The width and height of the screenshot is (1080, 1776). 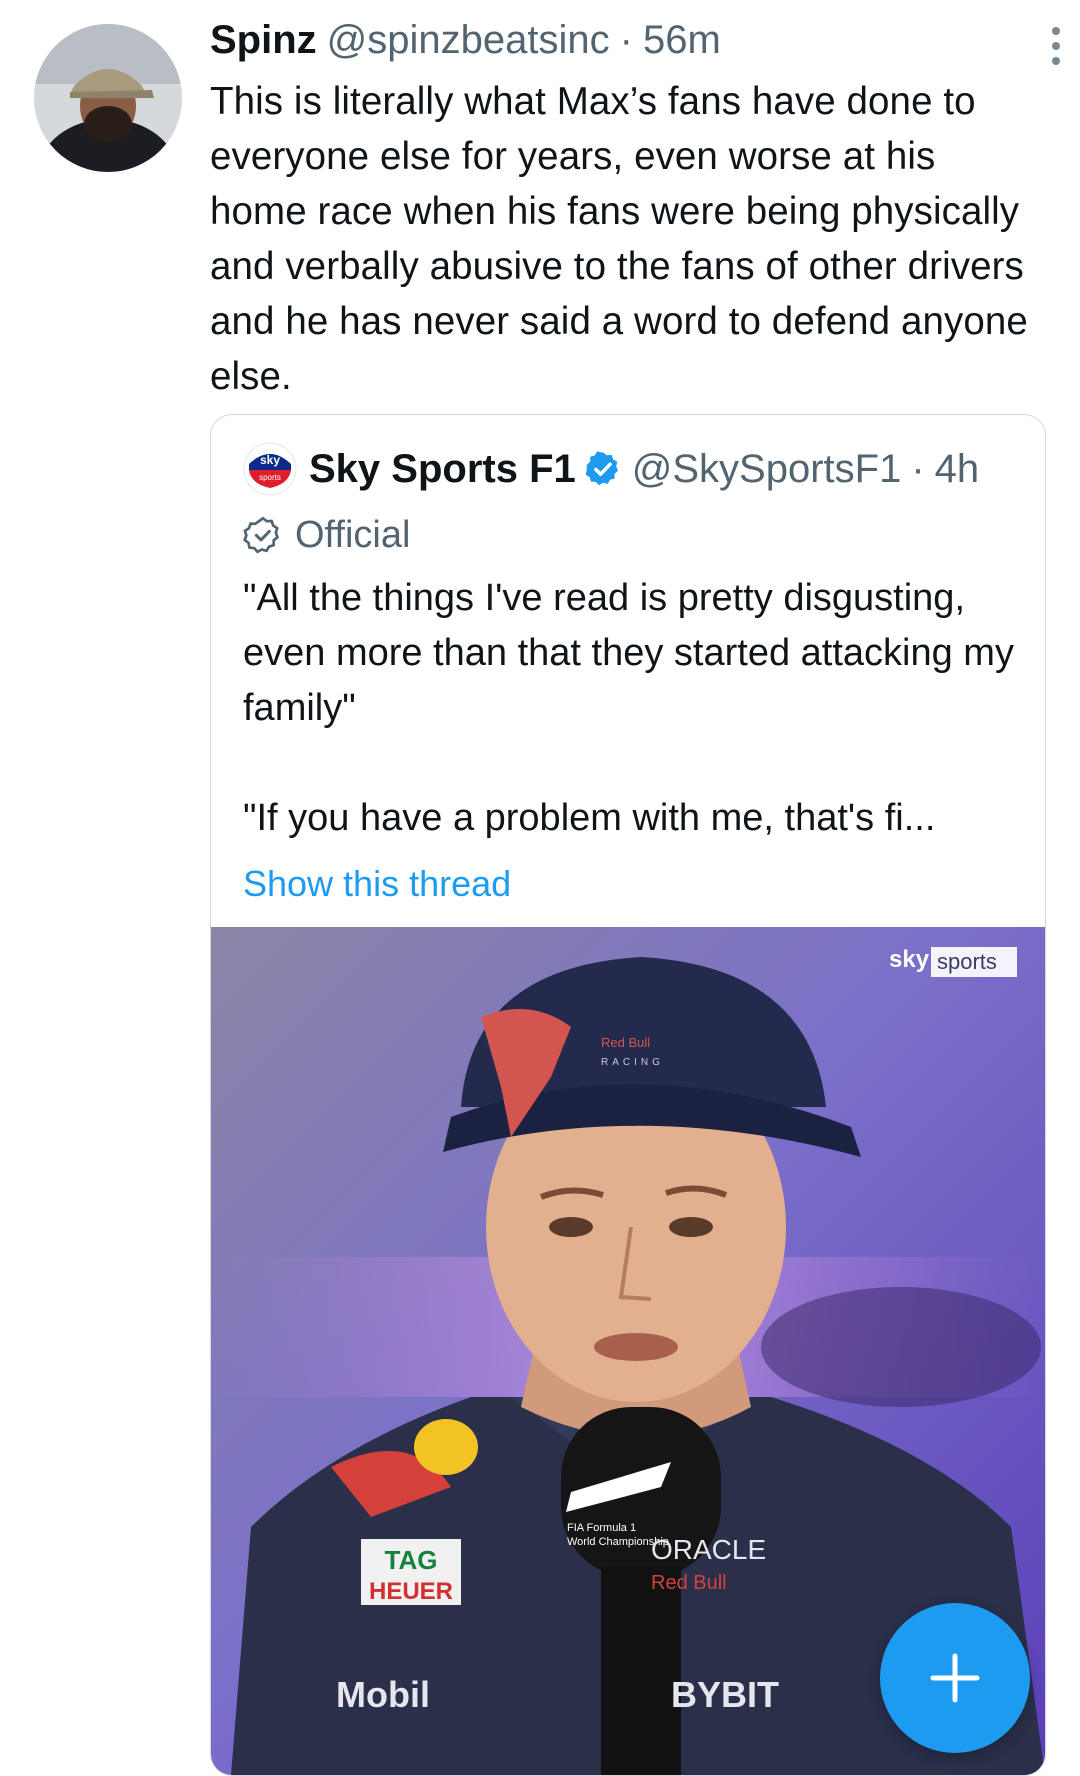 I want to click on svg-text: FIA Formula 1, so click(x=601, y=1528).